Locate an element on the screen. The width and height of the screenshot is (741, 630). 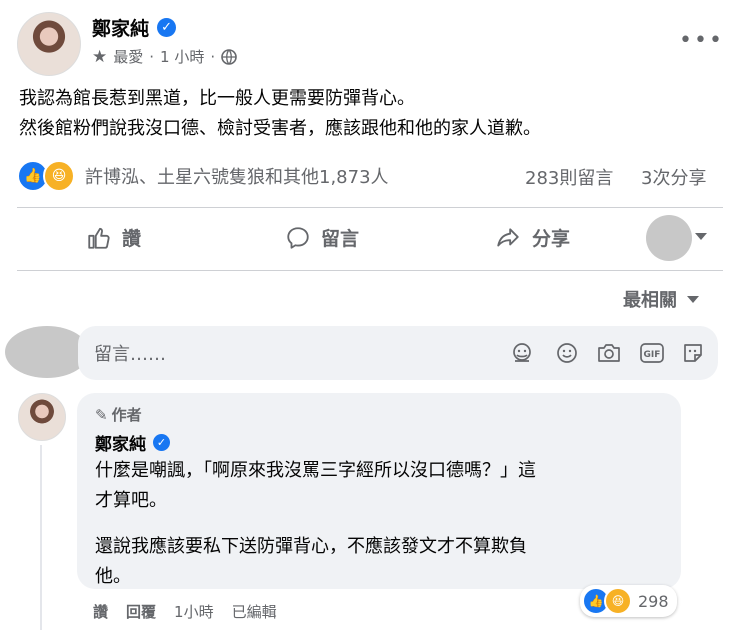
comment-button: 留言 is located at coordinates (322, 237).